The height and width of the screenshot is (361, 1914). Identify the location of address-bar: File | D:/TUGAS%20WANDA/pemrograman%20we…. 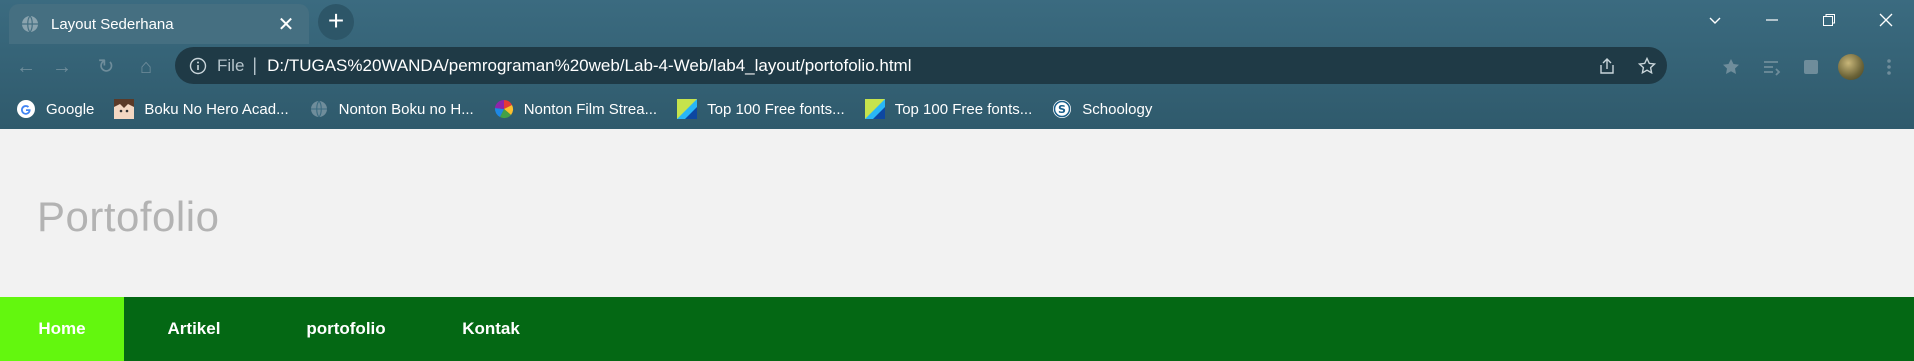
(921, 65).